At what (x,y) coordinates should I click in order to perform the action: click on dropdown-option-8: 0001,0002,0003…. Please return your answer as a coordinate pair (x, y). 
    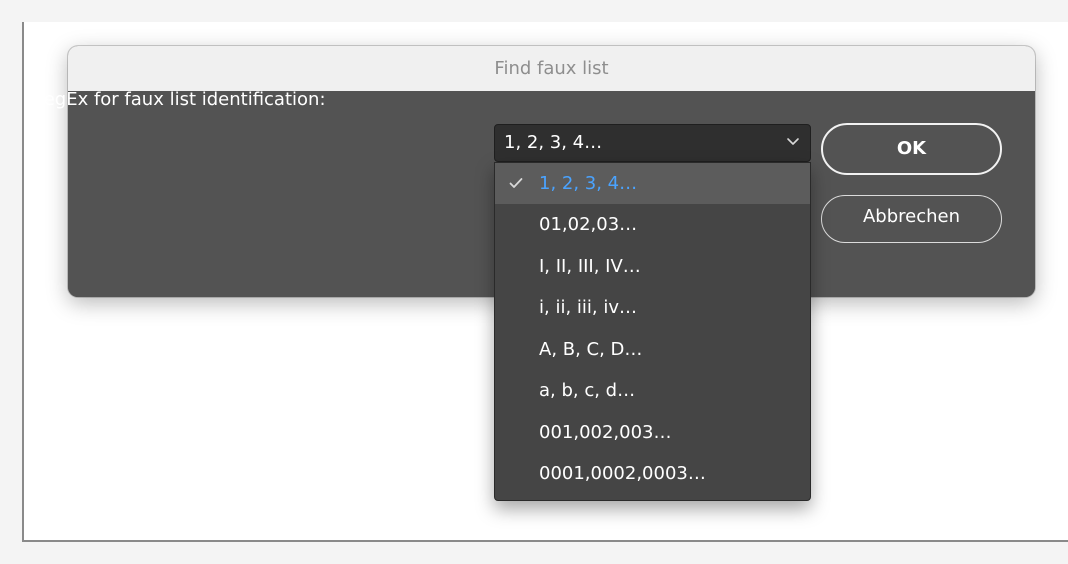
    Looking at the image, I should click on (652, 473).